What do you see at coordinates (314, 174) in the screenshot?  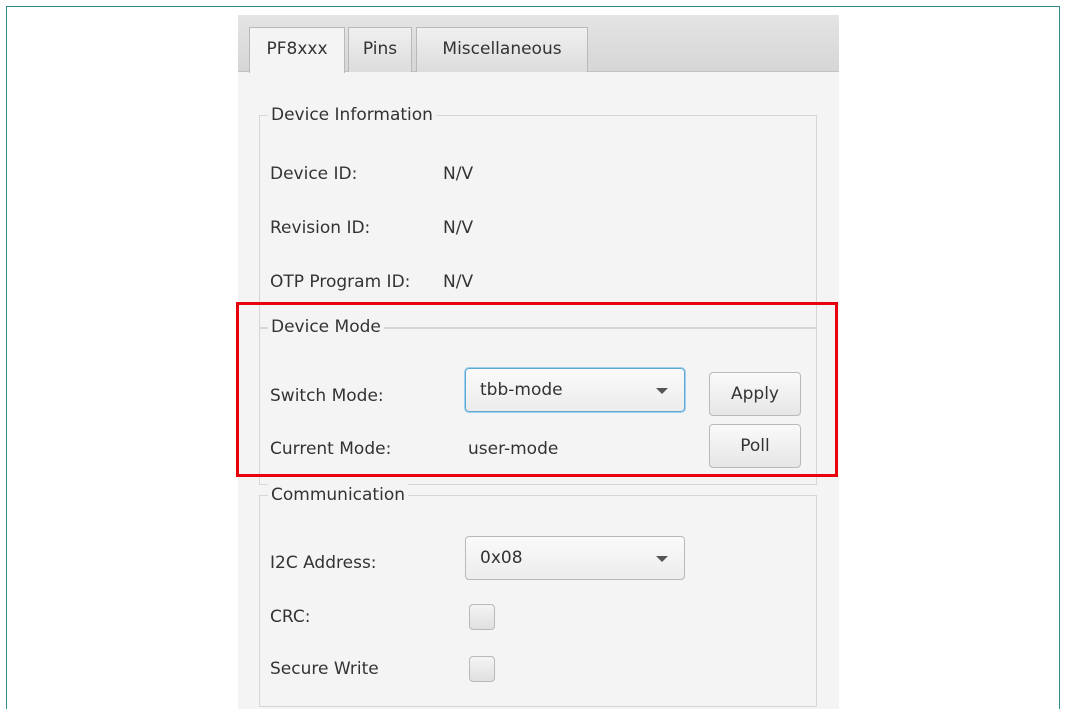 I see `device-id-label: Device ID:` at bounding box center [314, 174].